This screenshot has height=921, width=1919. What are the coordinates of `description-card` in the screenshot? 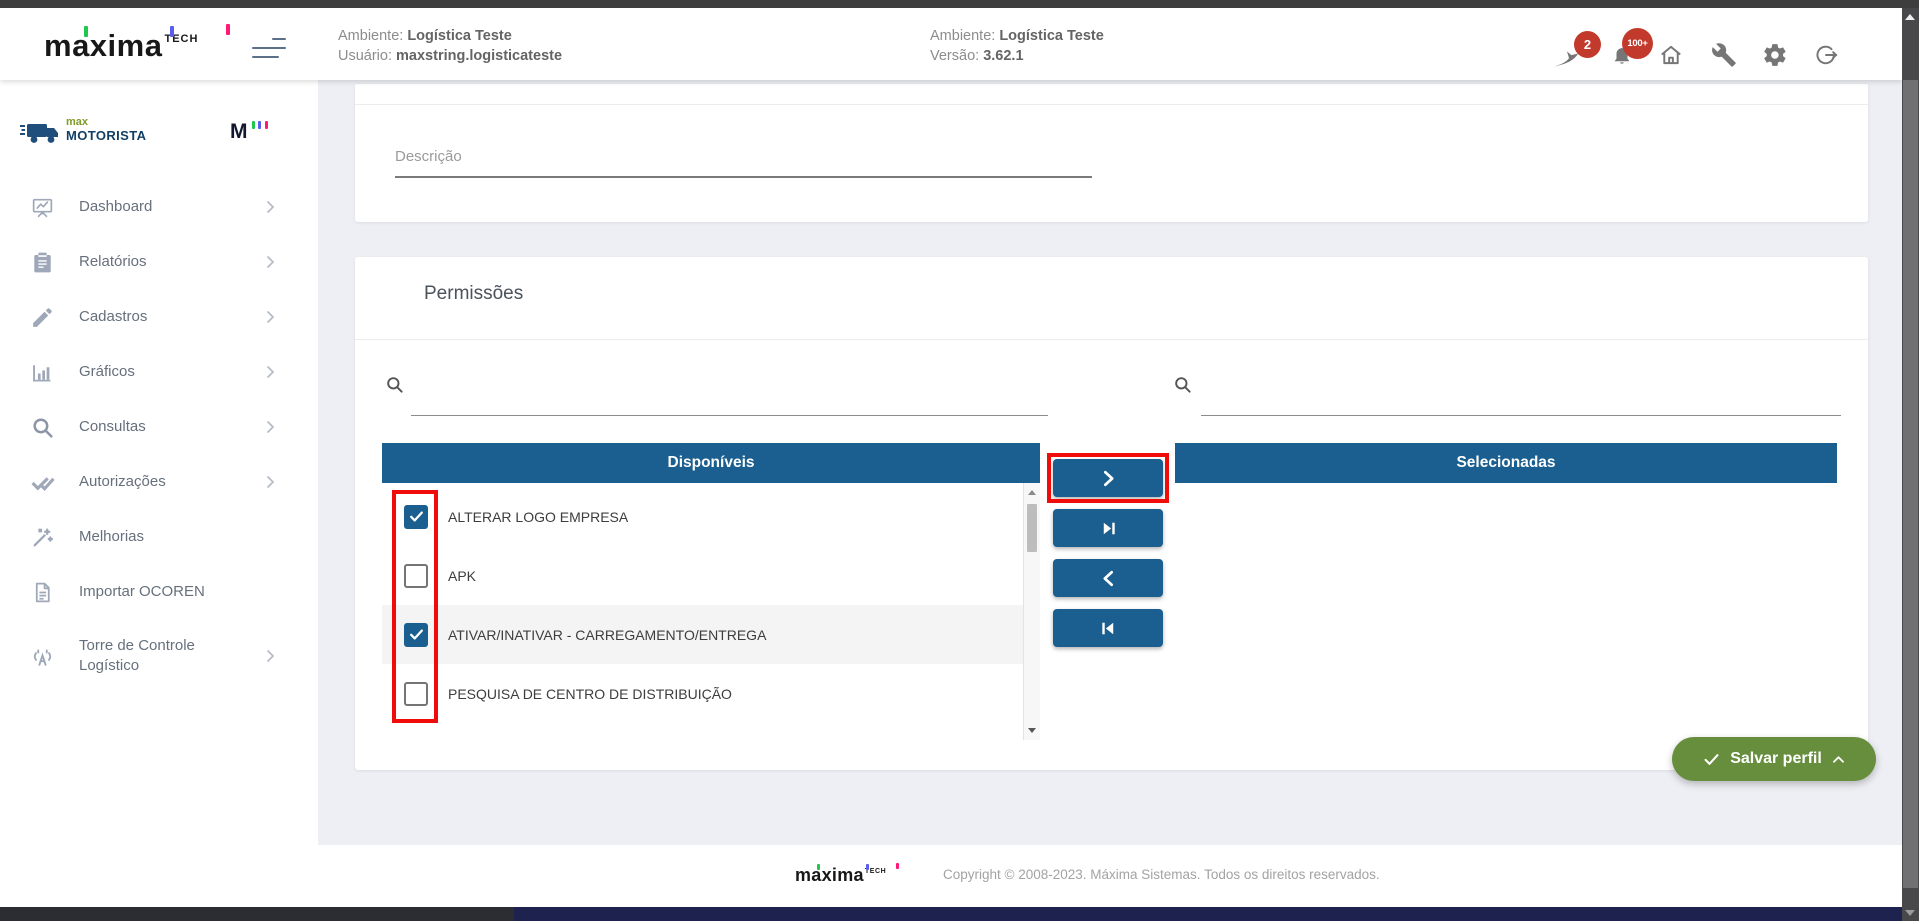 It's located at (1111, 153).